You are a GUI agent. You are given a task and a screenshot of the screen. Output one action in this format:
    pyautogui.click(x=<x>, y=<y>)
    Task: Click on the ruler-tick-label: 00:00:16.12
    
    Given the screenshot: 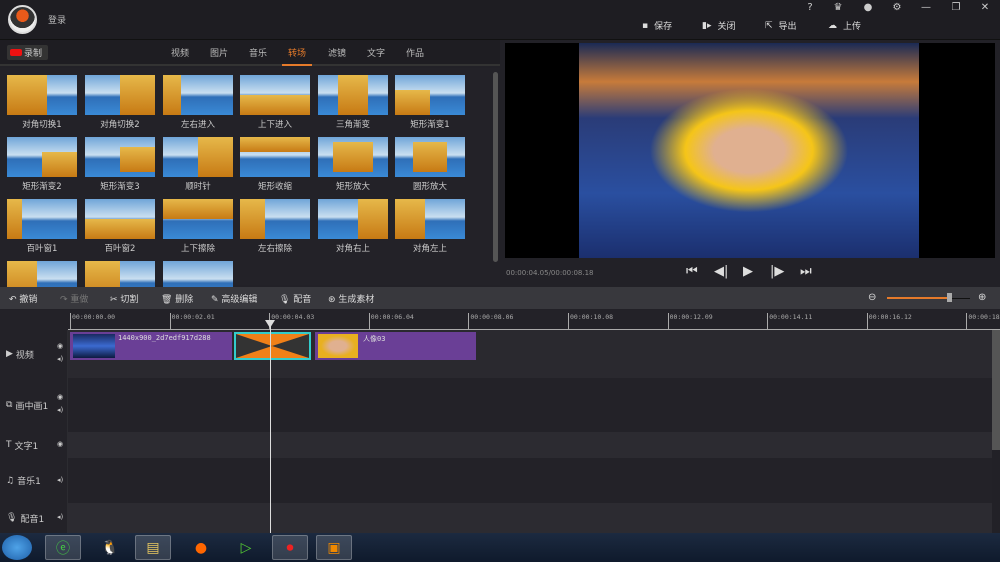 What is the action you would take?
    pyautogui.click(x=889, y=321)
    